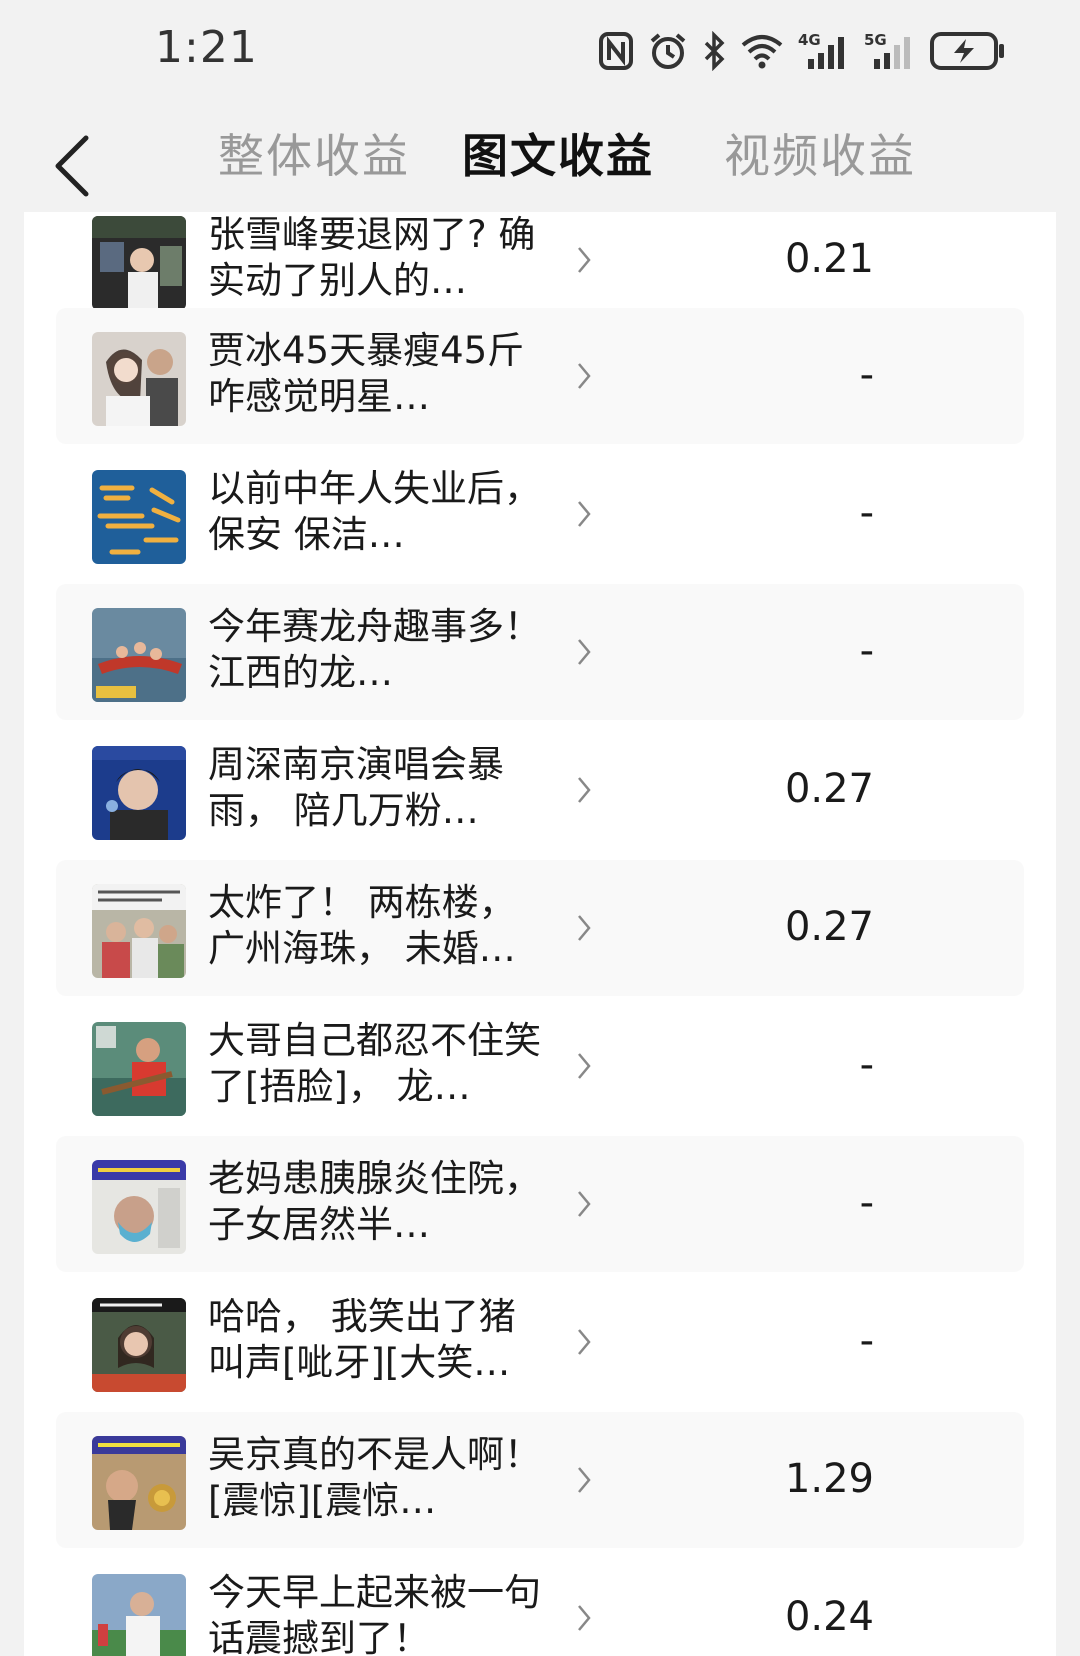 This screenshot has height=1656, width=1080. Describe the element at coordinates (668, 51) in the screenshot. I see `alarm-icon` at that location.